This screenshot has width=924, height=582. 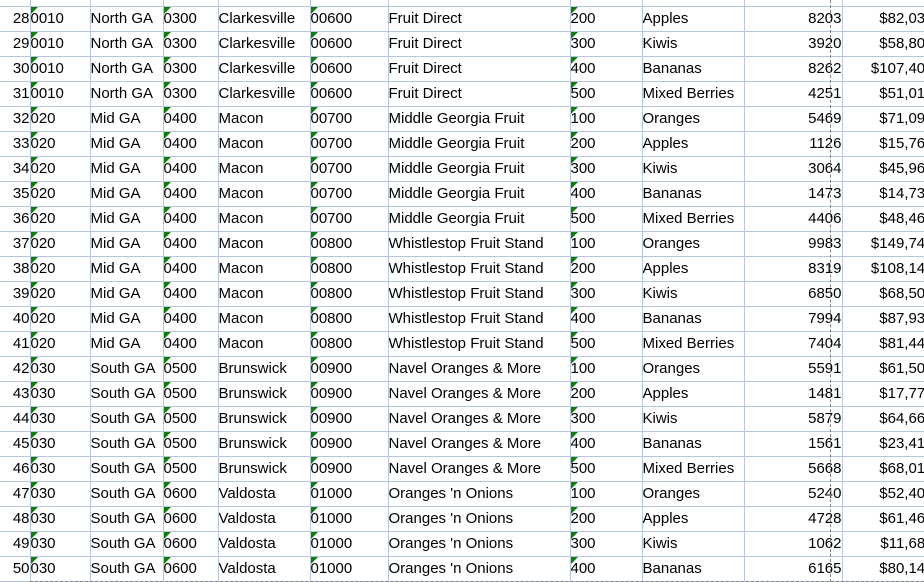 What do you see at coordinates (883, 319) in the screenshot?
I see `grid-cell-amount: $87,934` at bounding box center [883, 319].